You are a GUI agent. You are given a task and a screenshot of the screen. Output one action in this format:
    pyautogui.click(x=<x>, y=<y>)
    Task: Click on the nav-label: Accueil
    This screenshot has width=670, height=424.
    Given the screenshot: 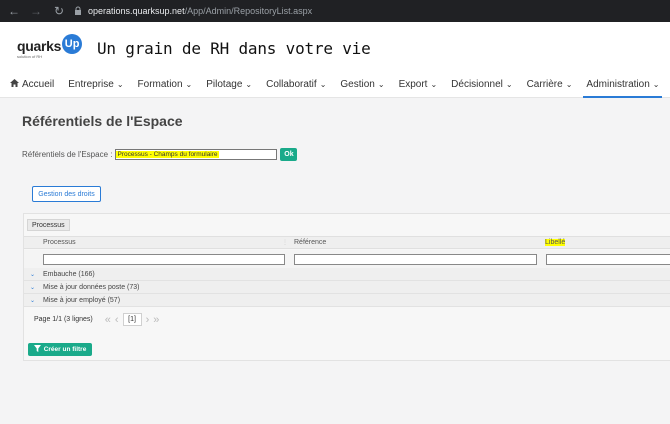 What is the action you would take?
    pyautogui.click(x=38, y=84)
    